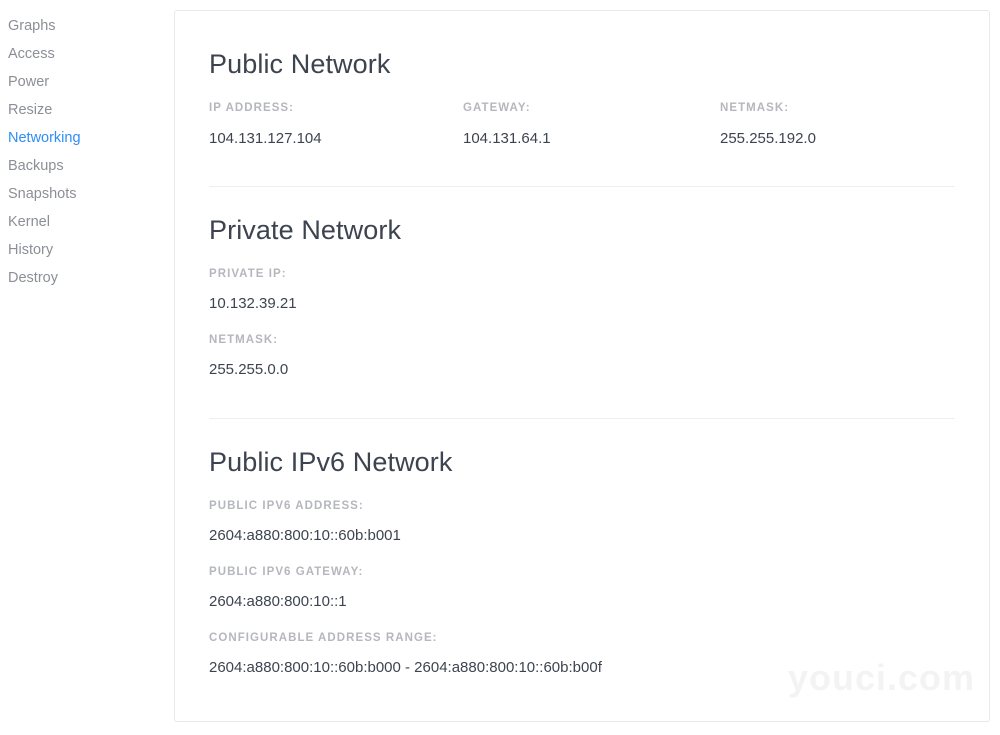  What do you see at coordinates (87, 222) in the screenshot?
I see `sidebar-item-kernel: Kernel` at bounding box center [87, 222].